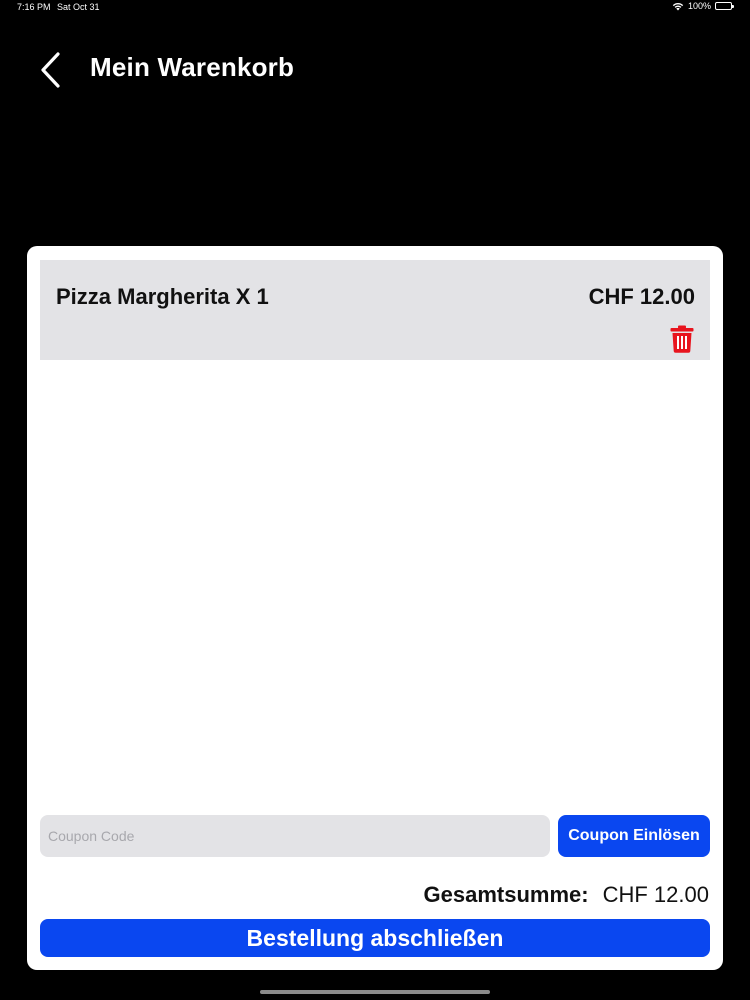 This screenshot has height=1000, width=750. I want to click on back-button, so click(50, 70).